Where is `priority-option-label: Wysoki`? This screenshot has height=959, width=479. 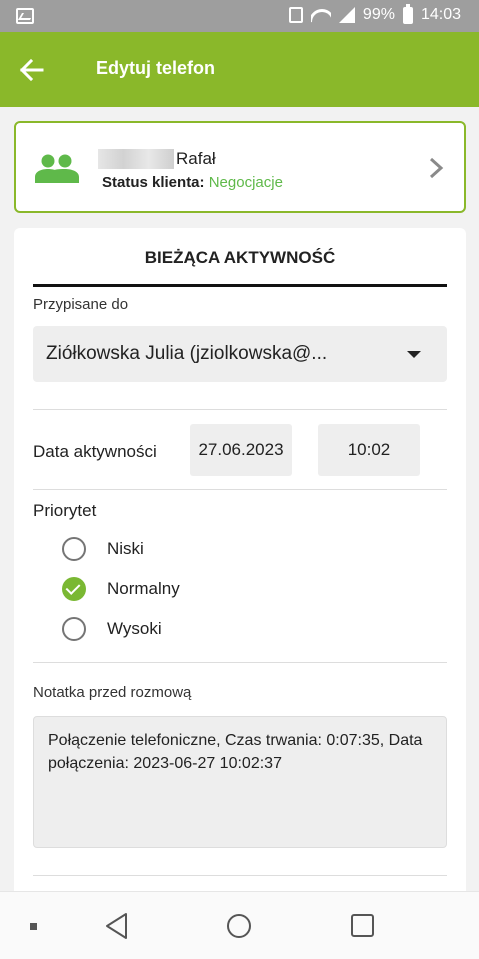
priority-option-label: Wysoki is located at coordinates (134, 628).